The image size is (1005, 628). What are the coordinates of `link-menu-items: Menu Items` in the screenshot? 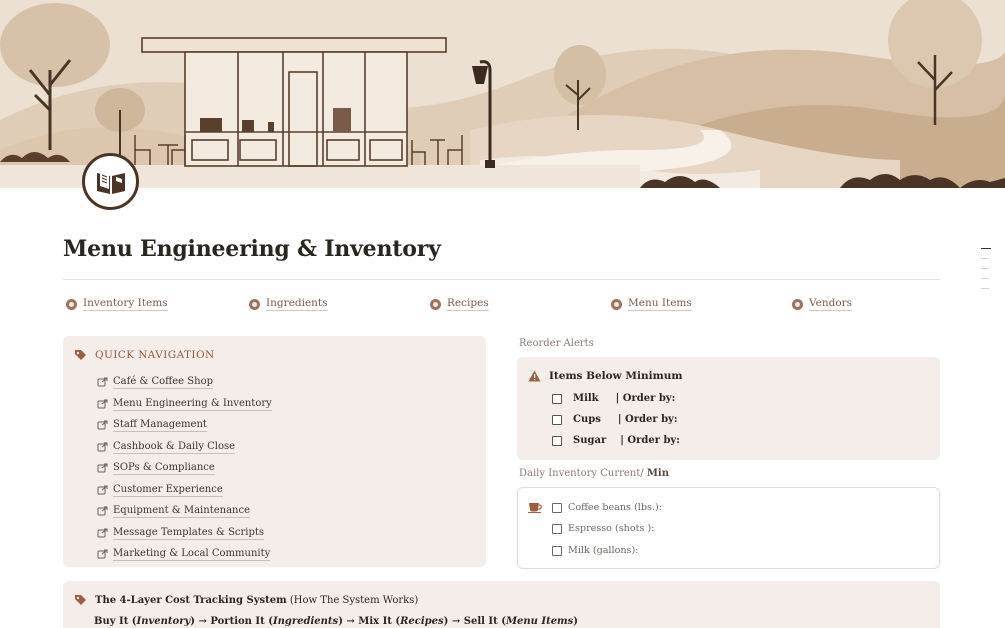 It's located at (651, 304).